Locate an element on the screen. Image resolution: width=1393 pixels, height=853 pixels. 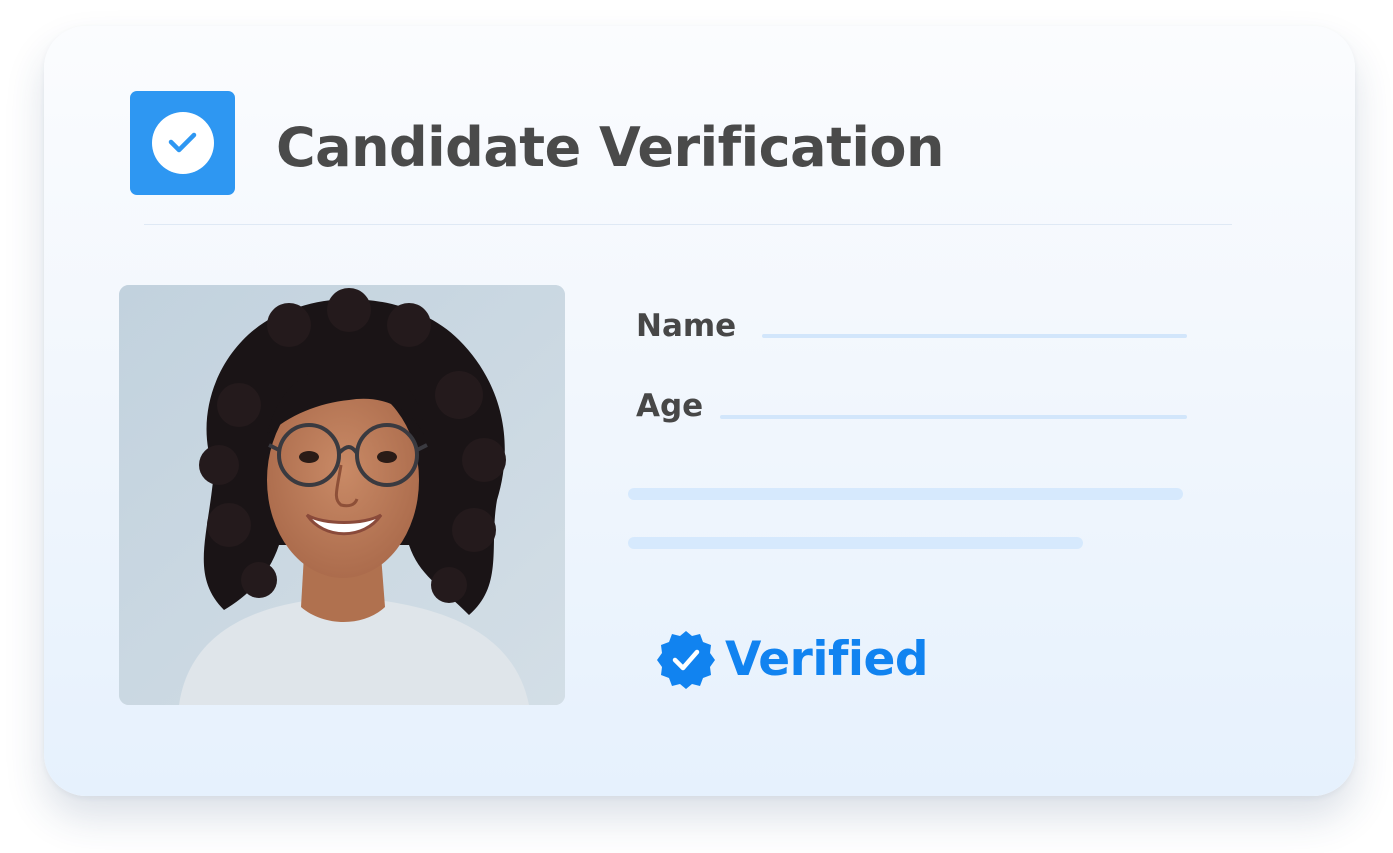
verified-label: Verified is located at coordinates (827, 659).